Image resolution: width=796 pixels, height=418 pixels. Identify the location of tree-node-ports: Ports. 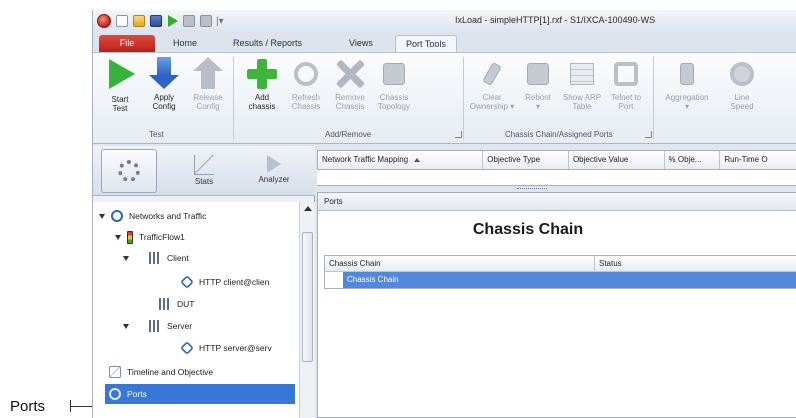
(200, 394).